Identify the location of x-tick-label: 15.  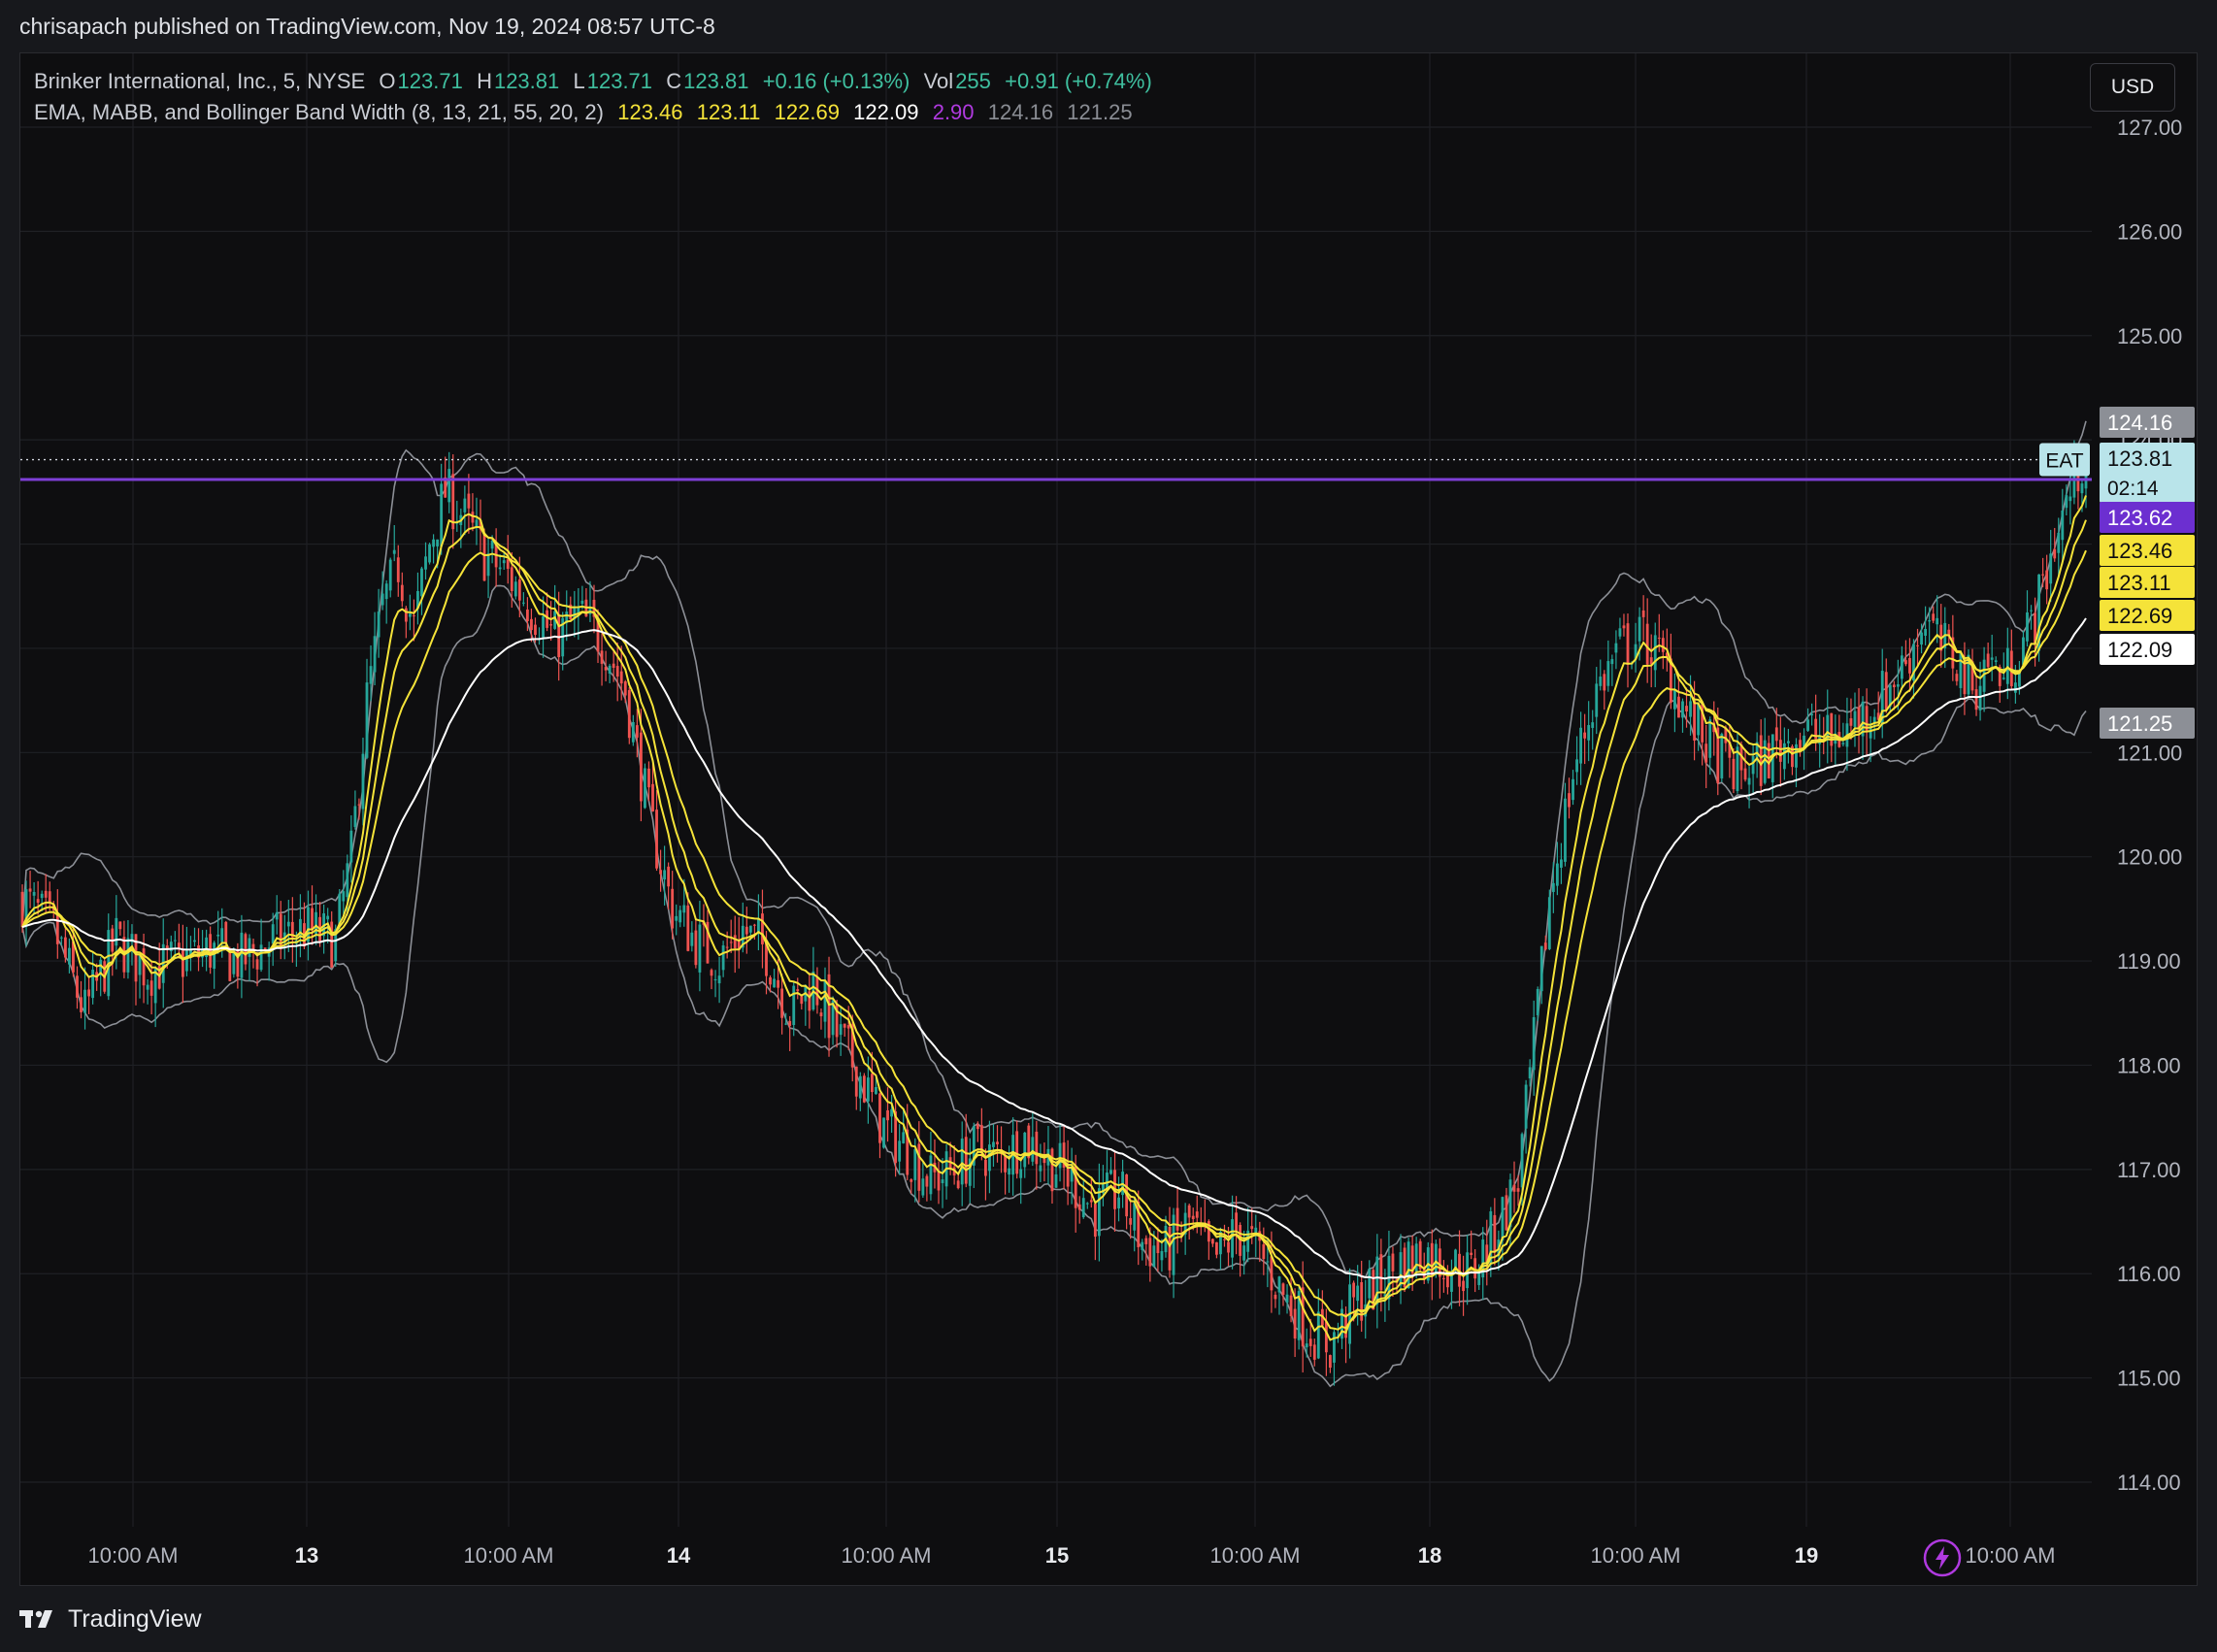
(1057, 1555).